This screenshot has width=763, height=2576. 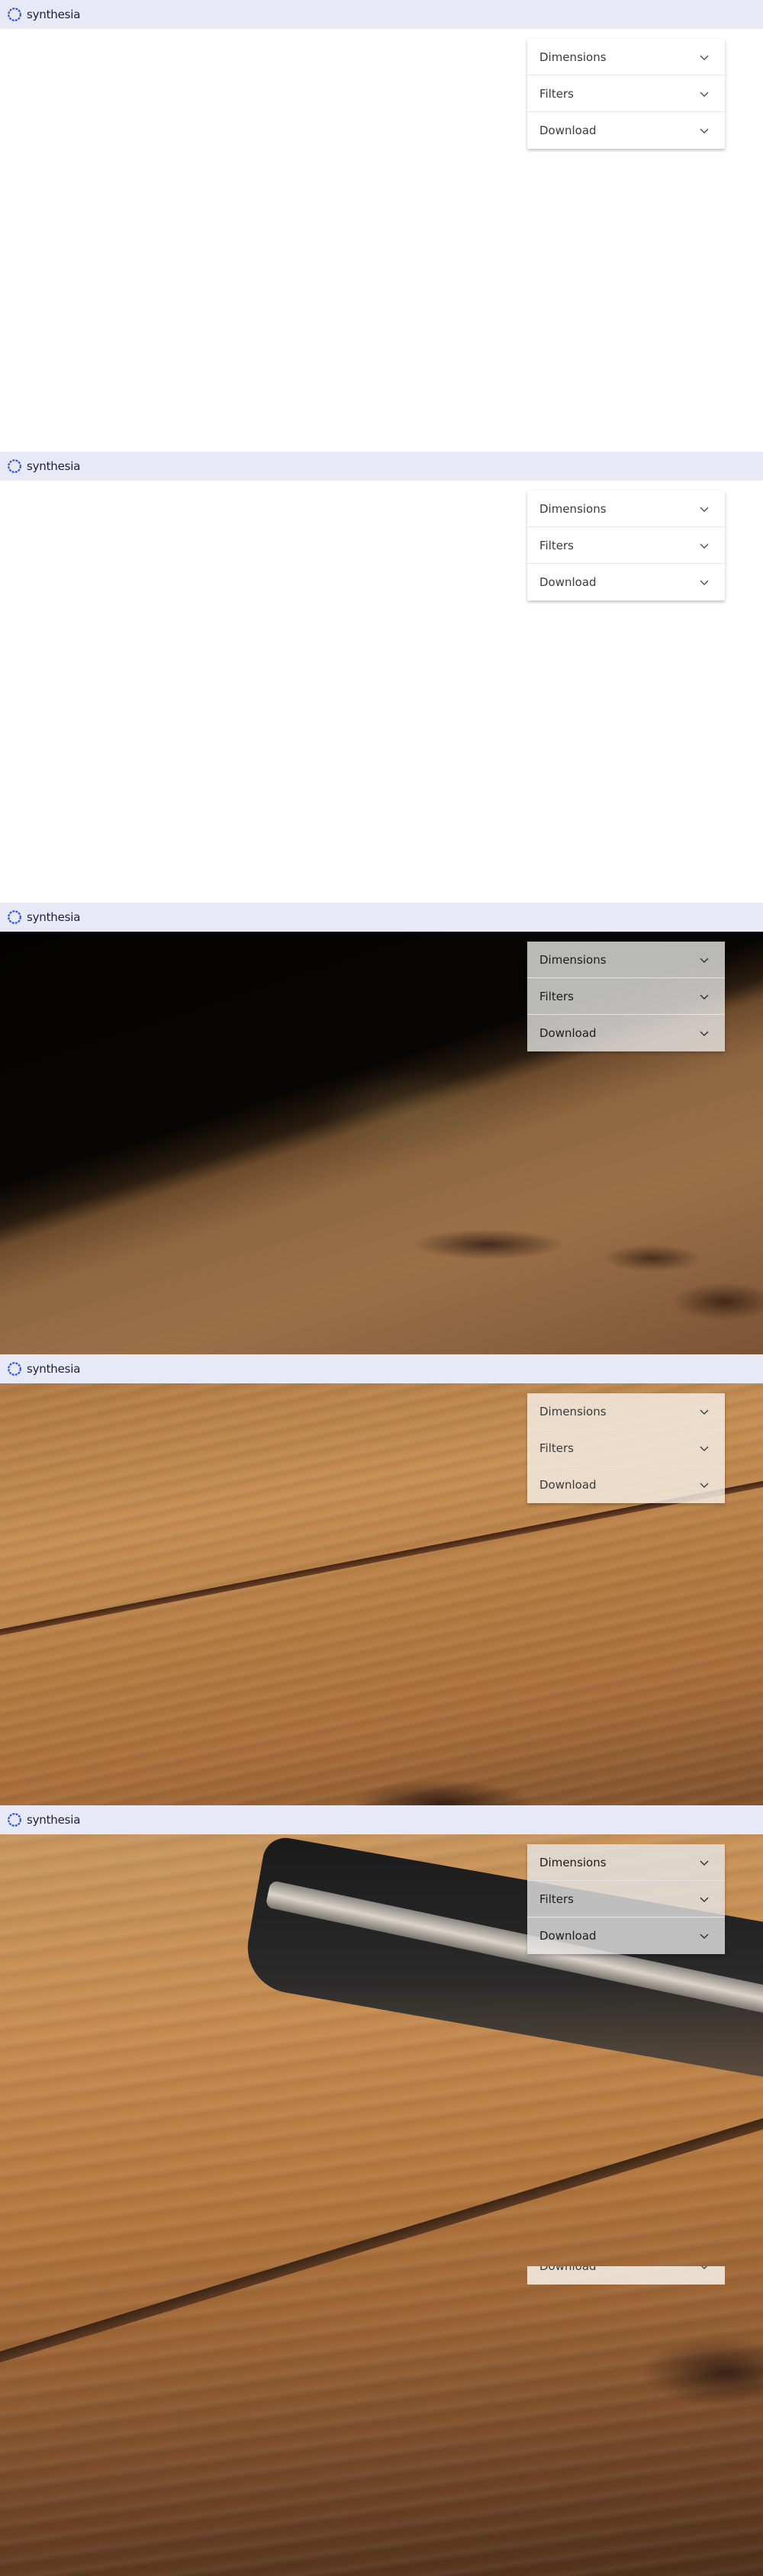 I want to click on accordion-fragment: Download, so click(x=626, y=2275).